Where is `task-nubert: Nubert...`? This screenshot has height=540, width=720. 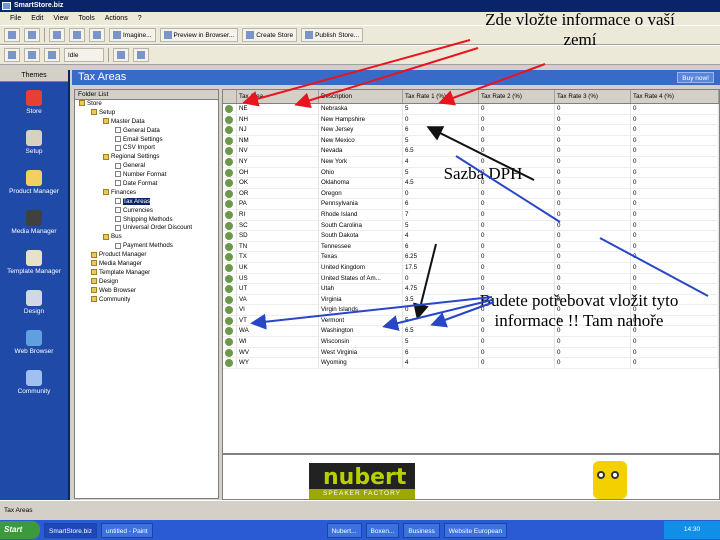
task-nubert: Nubert... is located at coordinates (344, 530).